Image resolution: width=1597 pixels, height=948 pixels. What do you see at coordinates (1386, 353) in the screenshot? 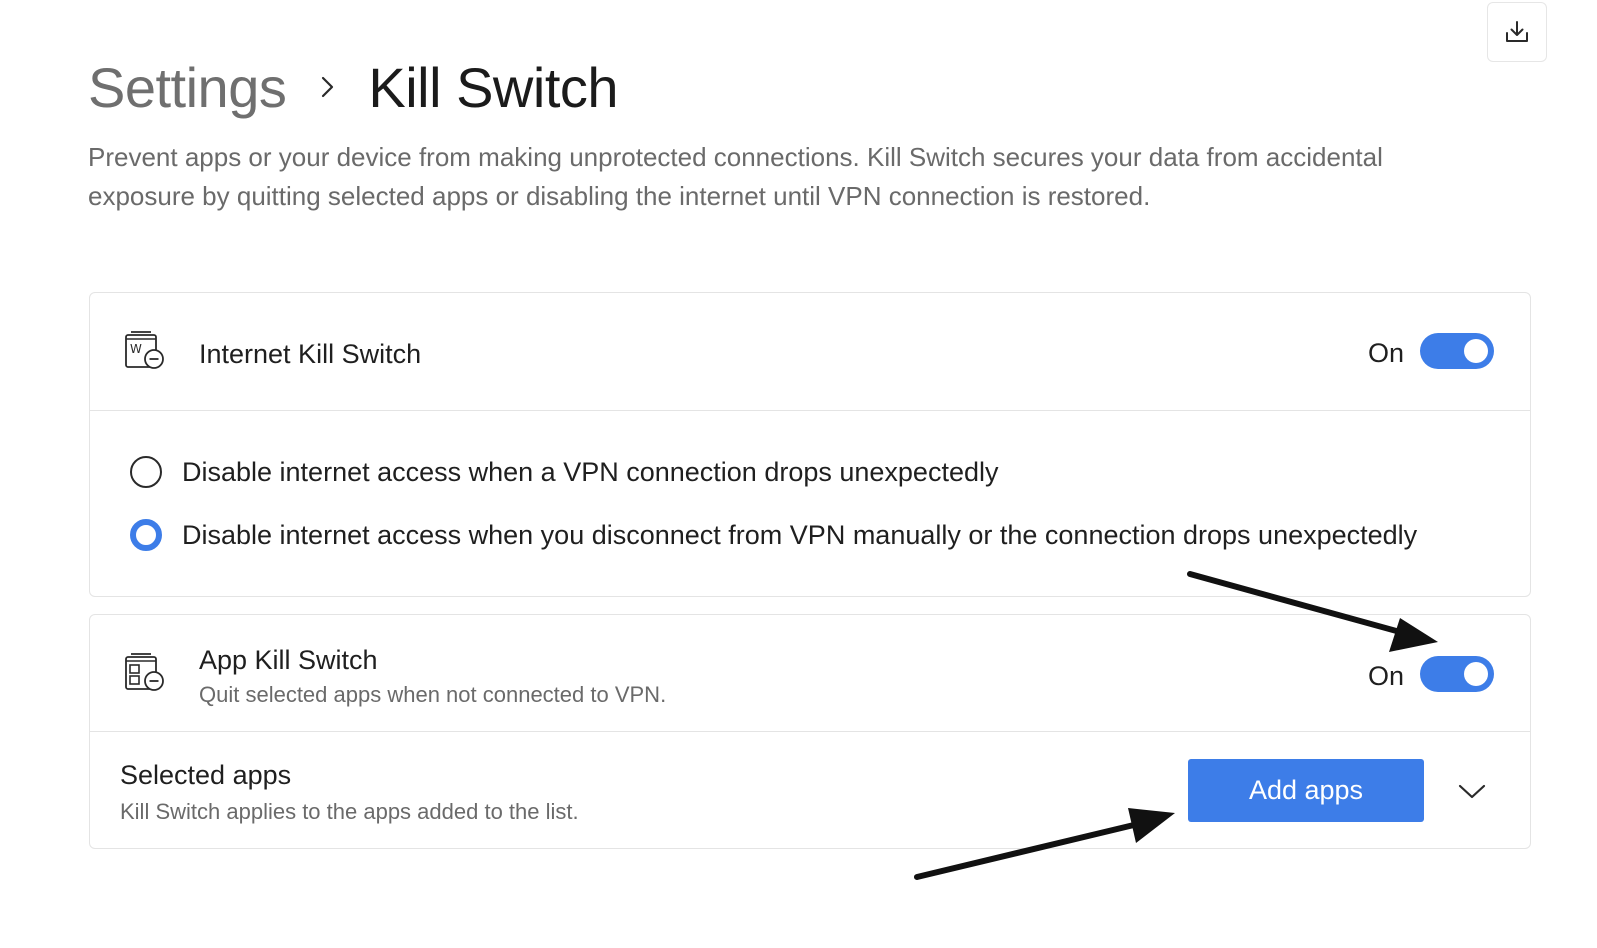
I see `internet-kill-switch-status: On` at bounding box center [1386, 353].